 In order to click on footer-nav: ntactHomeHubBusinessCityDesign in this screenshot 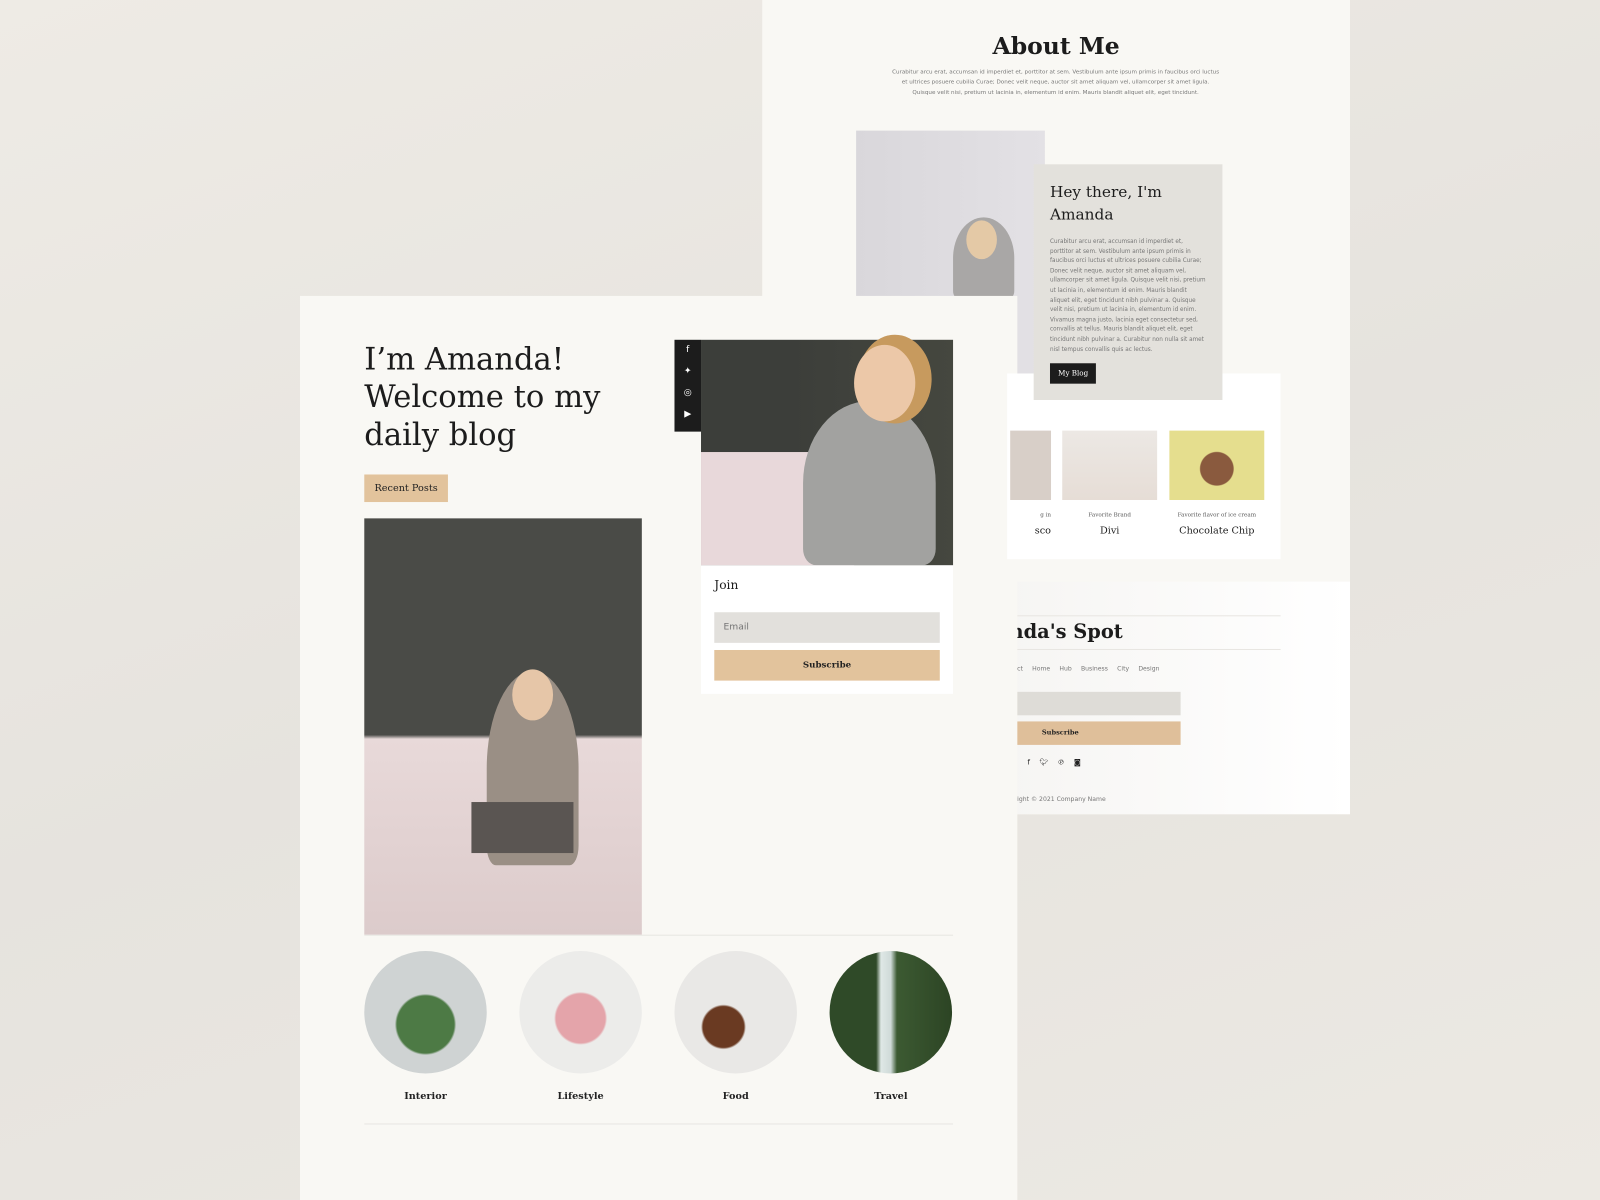, I will do `click(1088, 668)`.